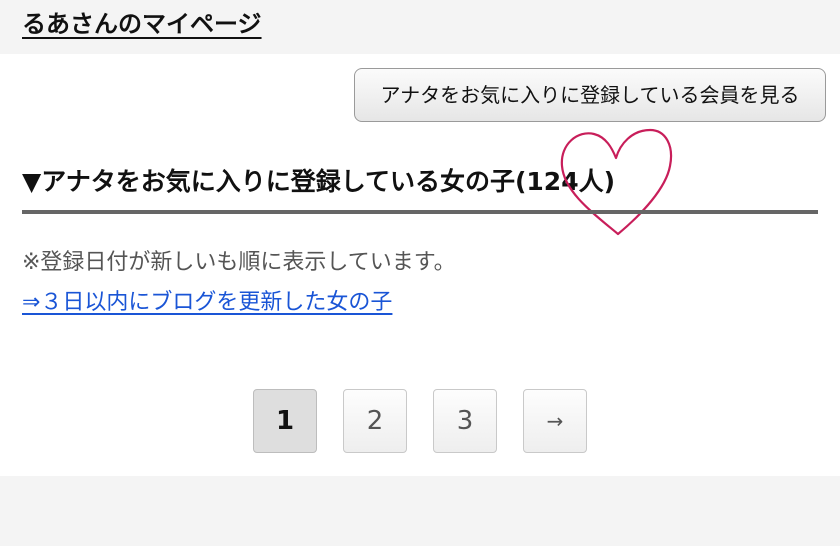 Image resolution: width=840 pixels, height=546 pixels. I want to click on sort-order-note: ※登録日付が新しいも順に表示しています。, so click(239, 262).